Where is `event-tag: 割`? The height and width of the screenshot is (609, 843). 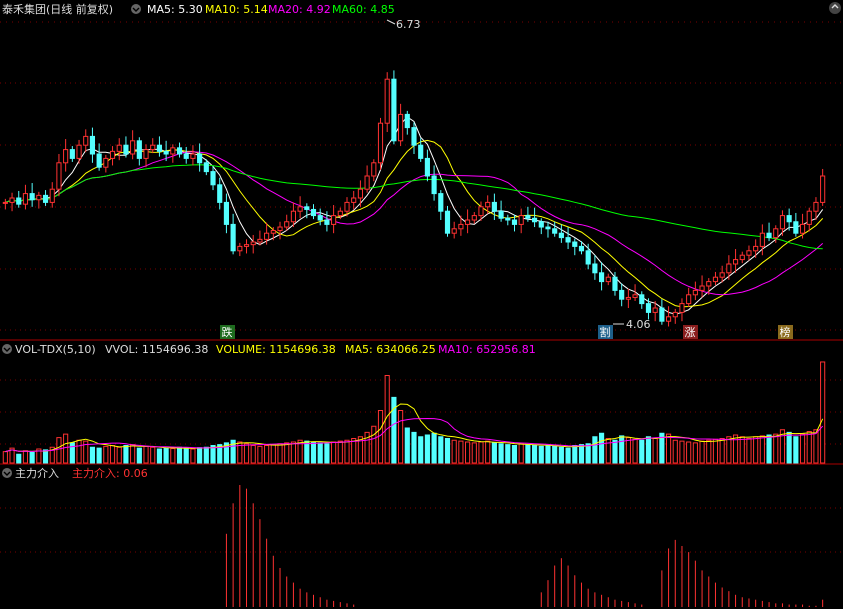 event-tag: 割 is located at coordinates (605, 332).